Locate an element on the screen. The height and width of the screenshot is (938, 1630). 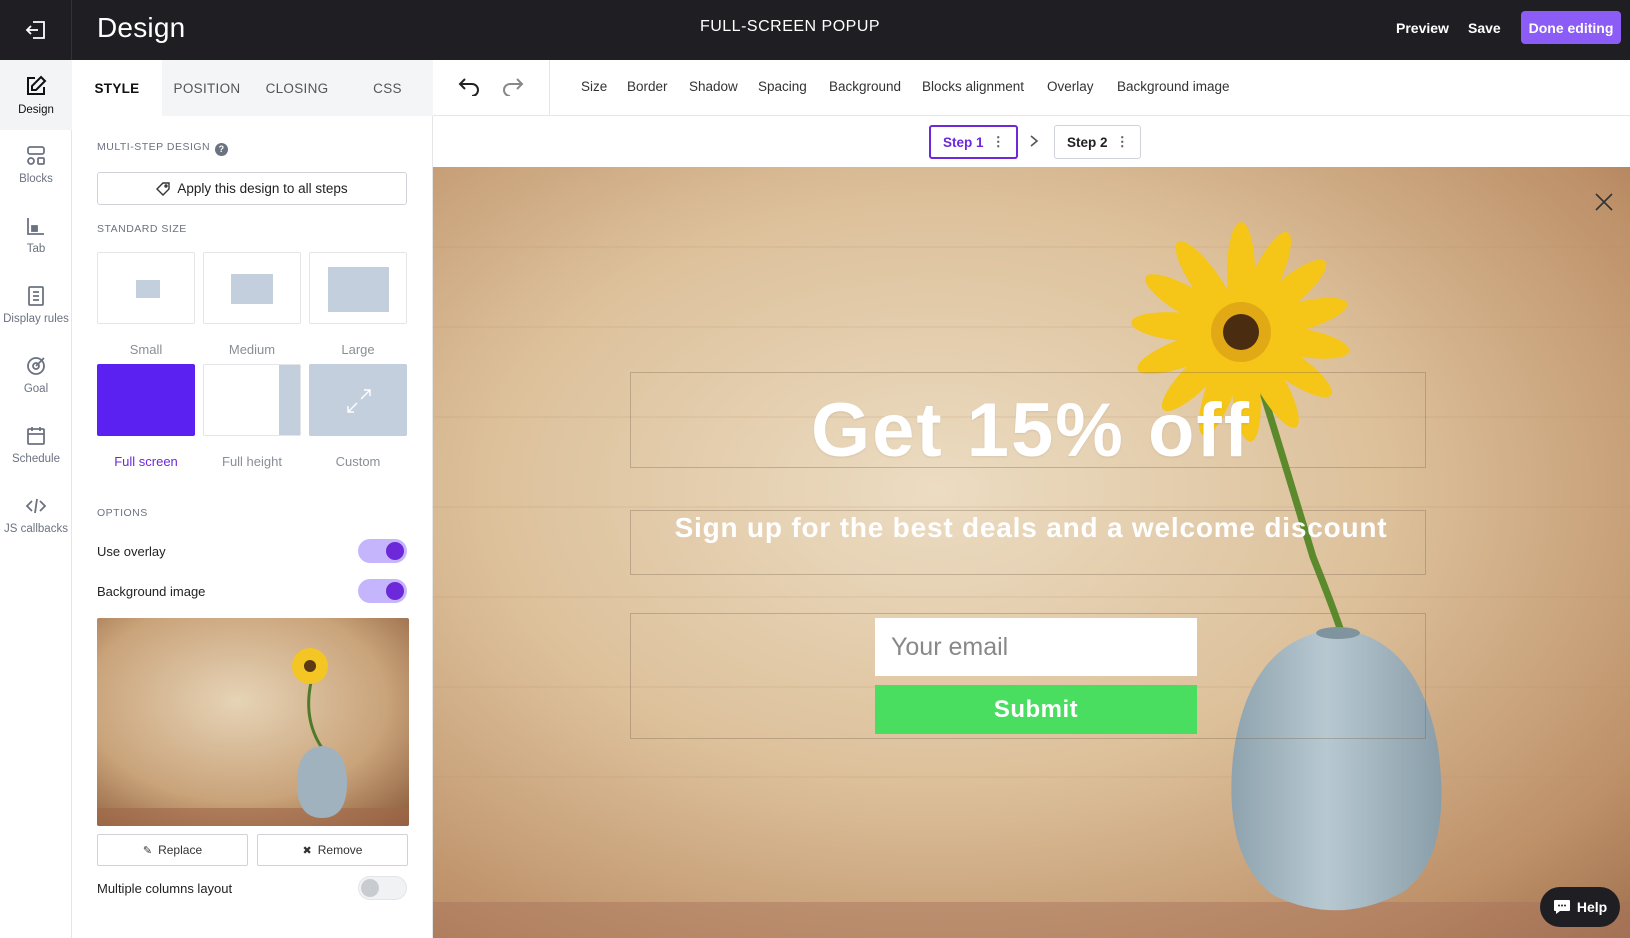
size-option-medium is located at coordinates (252, 288).